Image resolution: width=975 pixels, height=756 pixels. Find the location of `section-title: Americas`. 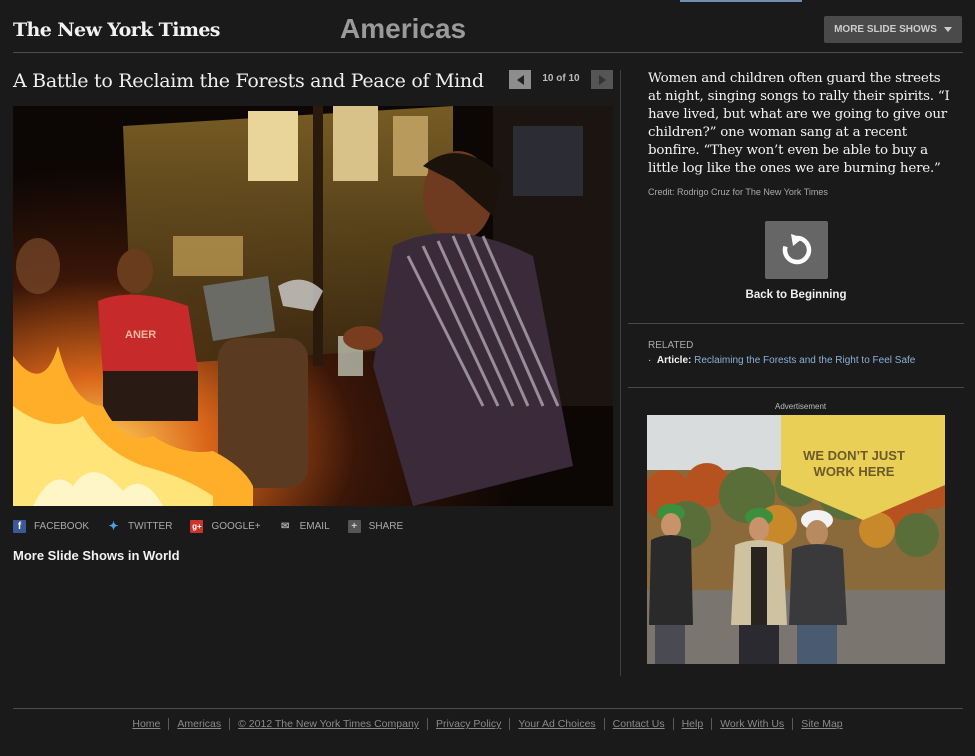

section-title: Americas is located at coordinates (403, 29).